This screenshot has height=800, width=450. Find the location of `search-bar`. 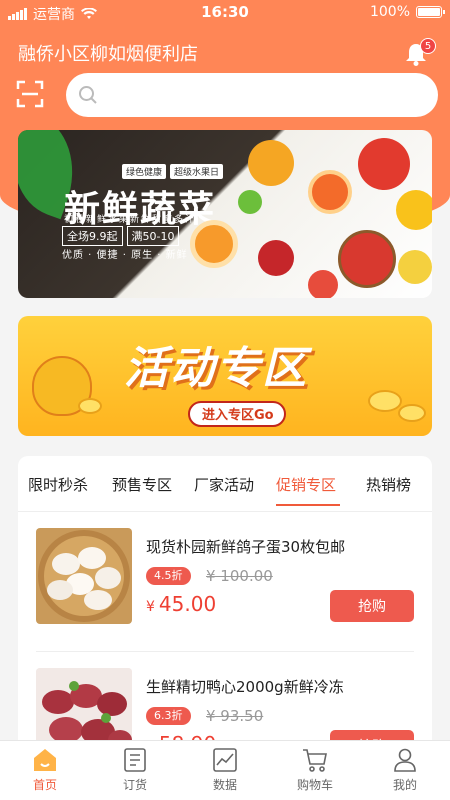

search-bar is located at coordinates (252, 95).